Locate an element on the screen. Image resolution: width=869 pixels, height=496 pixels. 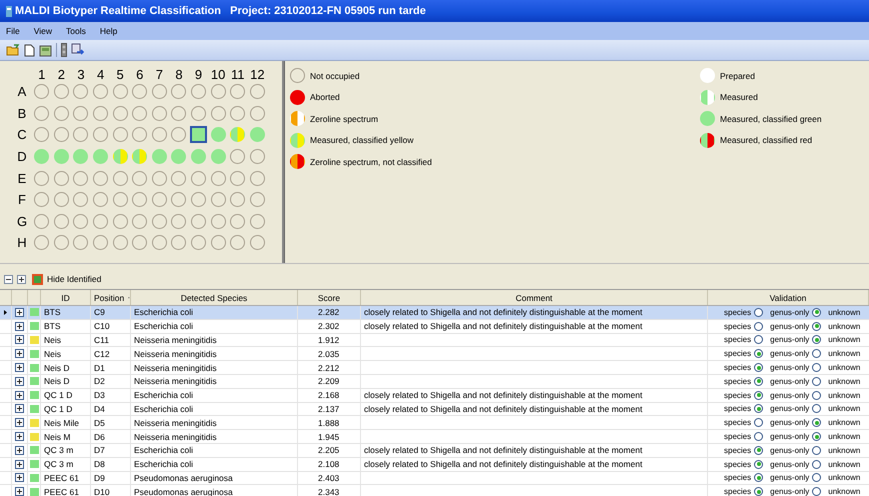
column-header: Score is located at coordinates (329, 297).